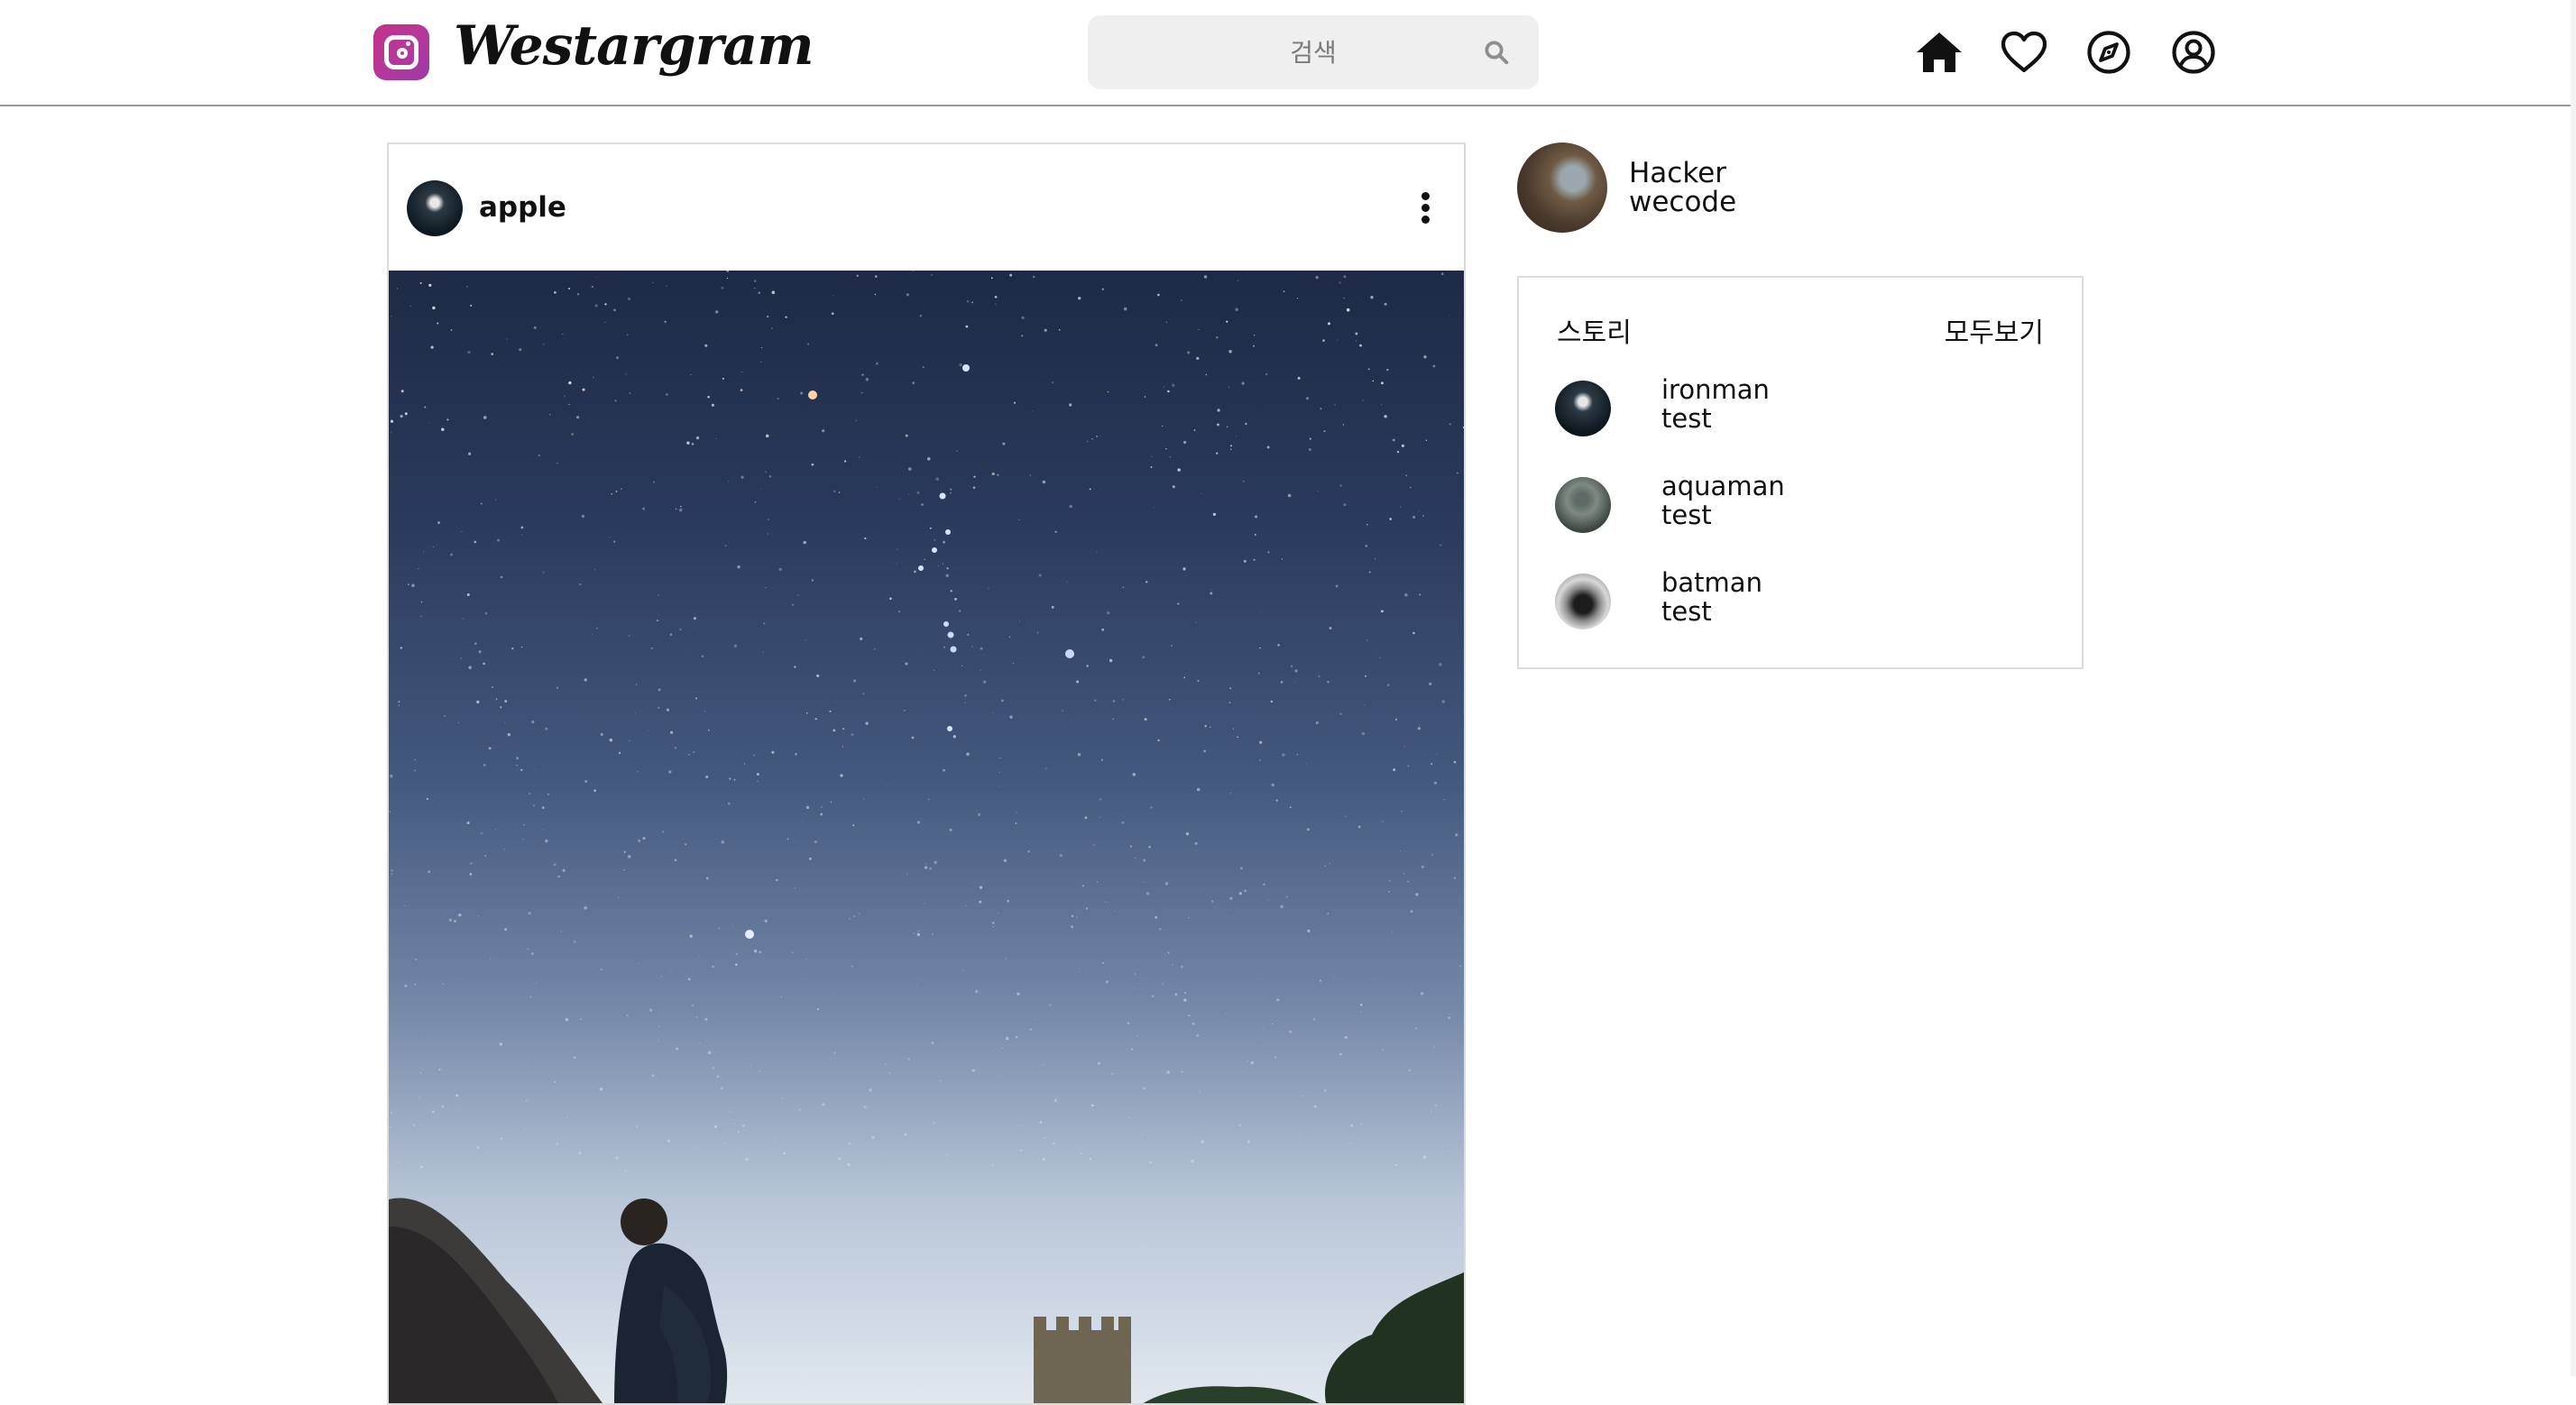 Image resolution: width=2576 pixels, height=1405 pixels. I want to click on my-profile-subtitle: wecode, so click(1683, 202).